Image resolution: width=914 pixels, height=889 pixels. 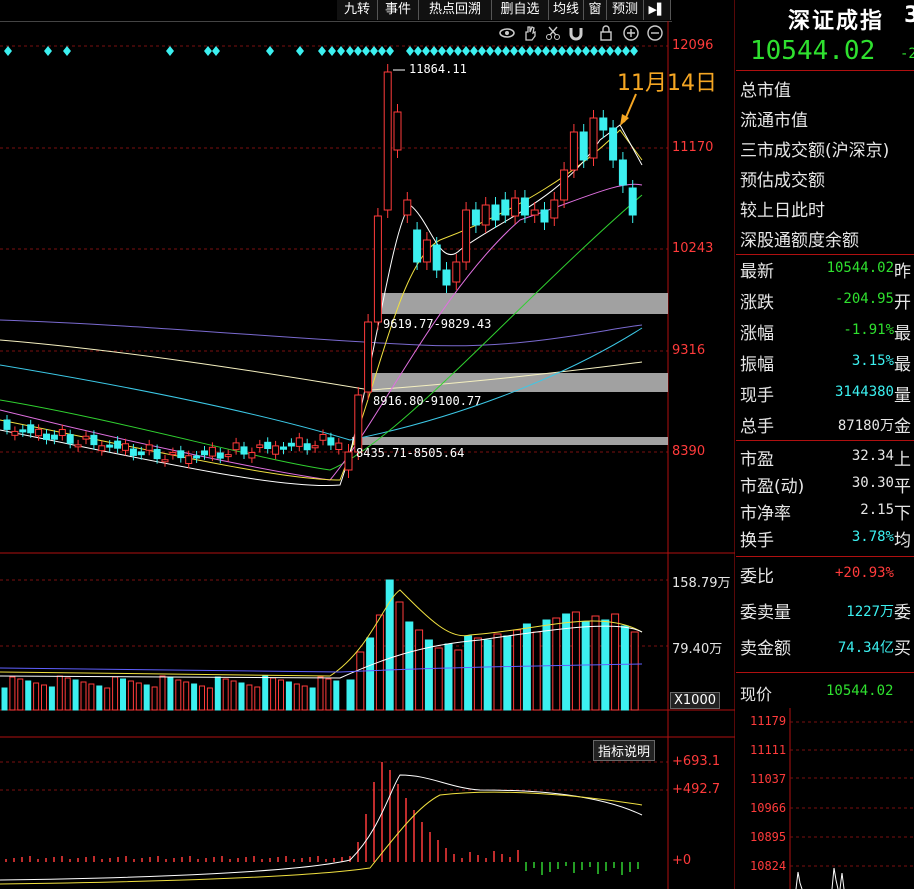 I want to click on valuation-value: 2.15, so click(x=877, y=510).